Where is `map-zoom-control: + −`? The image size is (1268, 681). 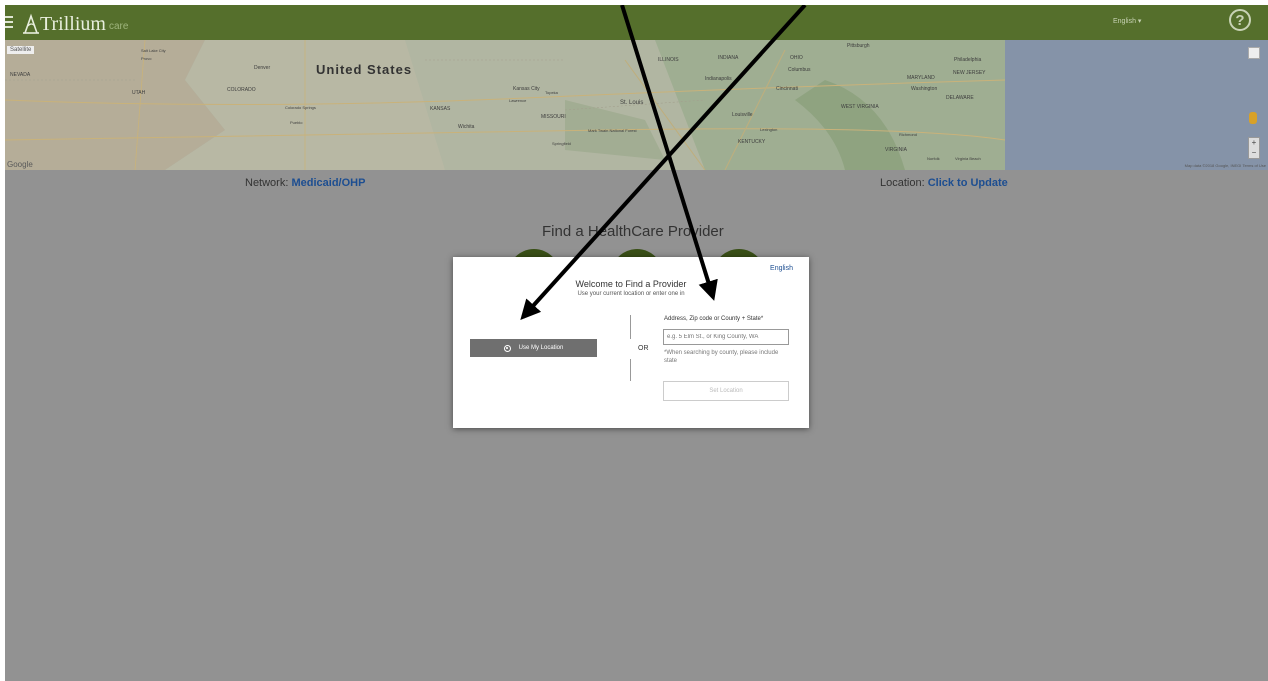
map-zoom-control: + − is located at coordinates (1254, 148).